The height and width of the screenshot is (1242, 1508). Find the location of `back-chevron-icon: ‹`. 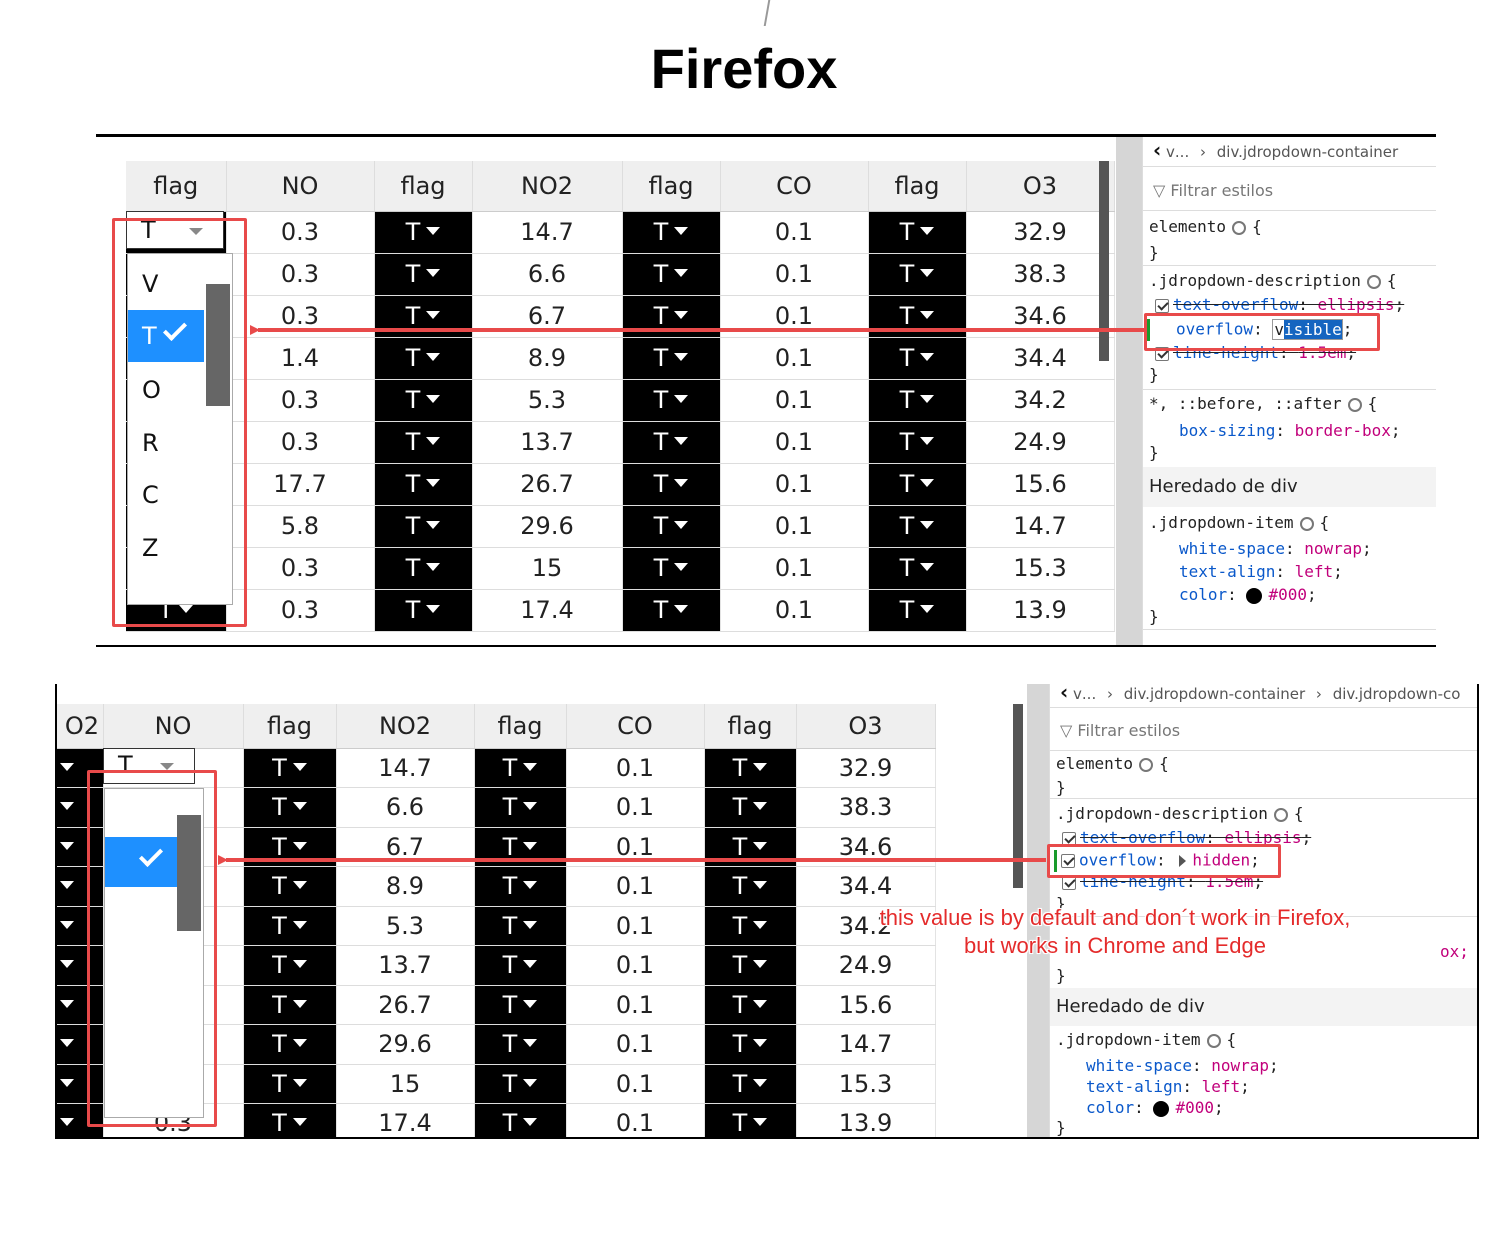

back-chevron-icon: ‹ is located at coordinates (1064, 694).